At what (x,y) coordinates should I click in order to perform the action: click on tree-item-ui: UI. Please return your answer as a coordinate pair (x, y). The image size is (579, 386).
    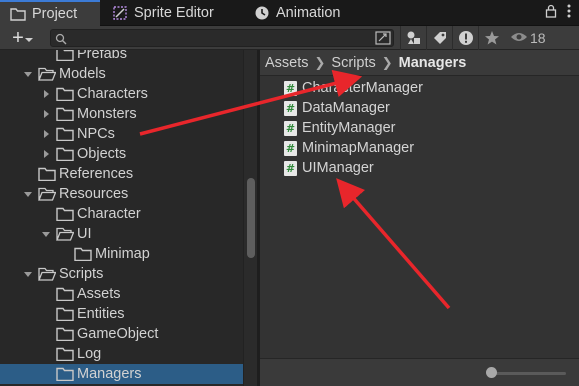
    Looking at the image, I should click on (121, 234).